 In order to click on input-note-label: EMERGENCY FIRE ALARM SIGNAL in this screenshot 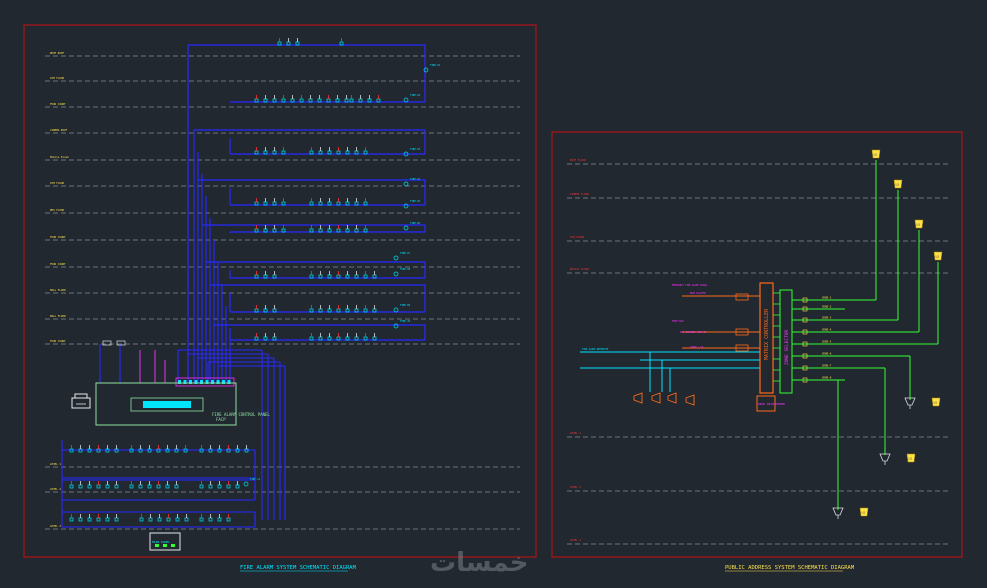, I will do `click(690, 285)`.